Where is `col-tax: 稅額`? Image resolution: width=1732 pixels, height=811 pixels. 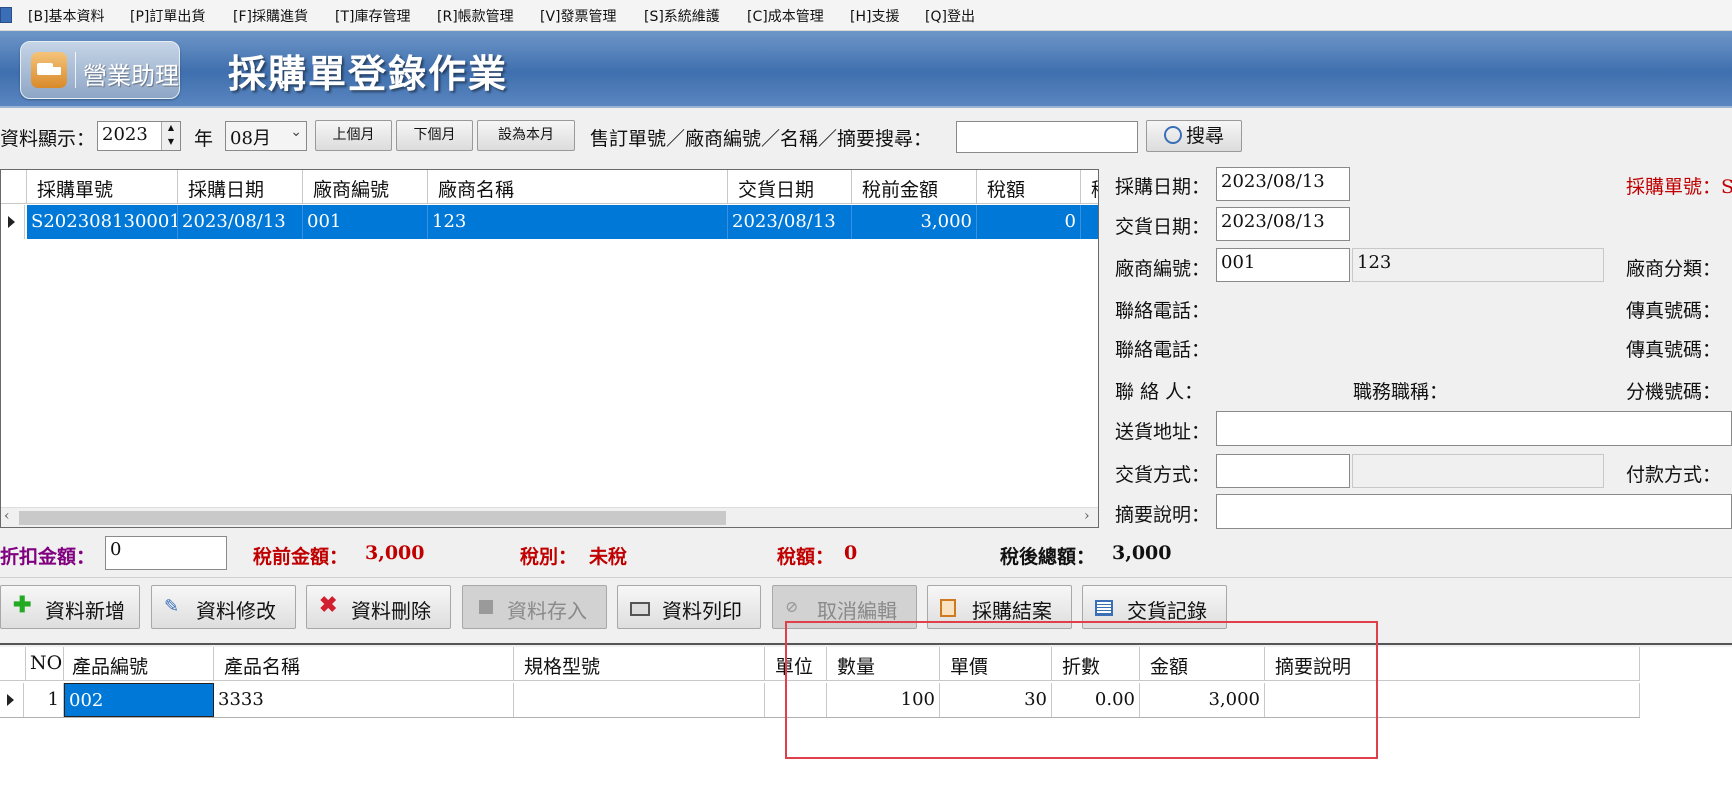 col-tax: 稅額 is located at coordinates (1029, 187).